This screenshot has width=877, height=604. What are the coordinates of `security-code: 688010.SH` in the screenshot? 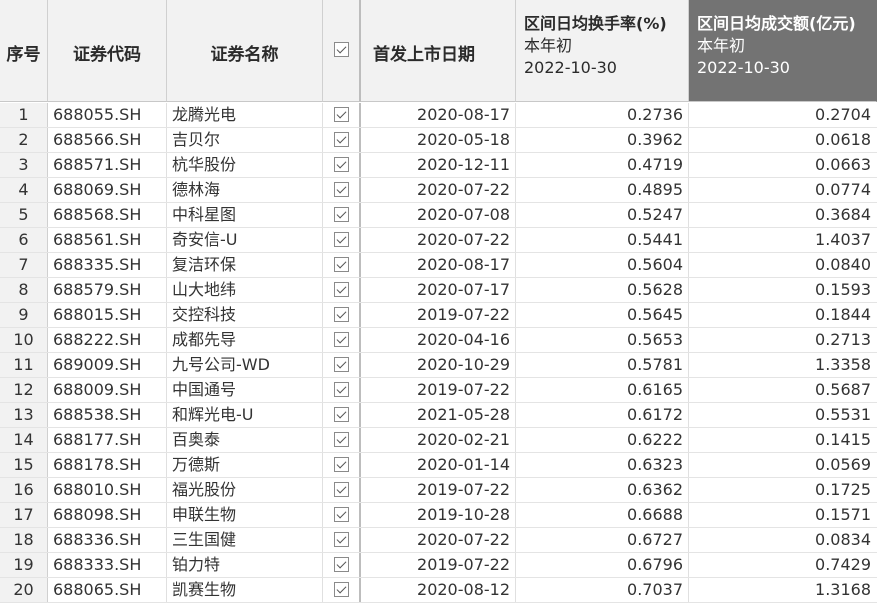 It's located at (107, 490).